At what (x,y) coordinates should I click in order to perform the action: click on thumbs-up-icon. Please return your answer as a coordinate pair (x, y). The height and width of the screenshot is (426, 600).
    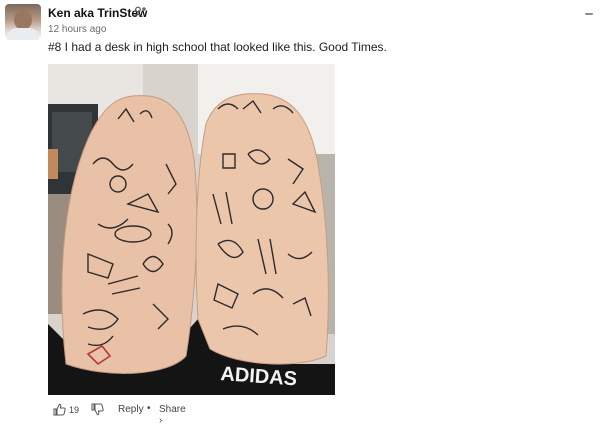
    Looking at the image, I should click on (59, 409).